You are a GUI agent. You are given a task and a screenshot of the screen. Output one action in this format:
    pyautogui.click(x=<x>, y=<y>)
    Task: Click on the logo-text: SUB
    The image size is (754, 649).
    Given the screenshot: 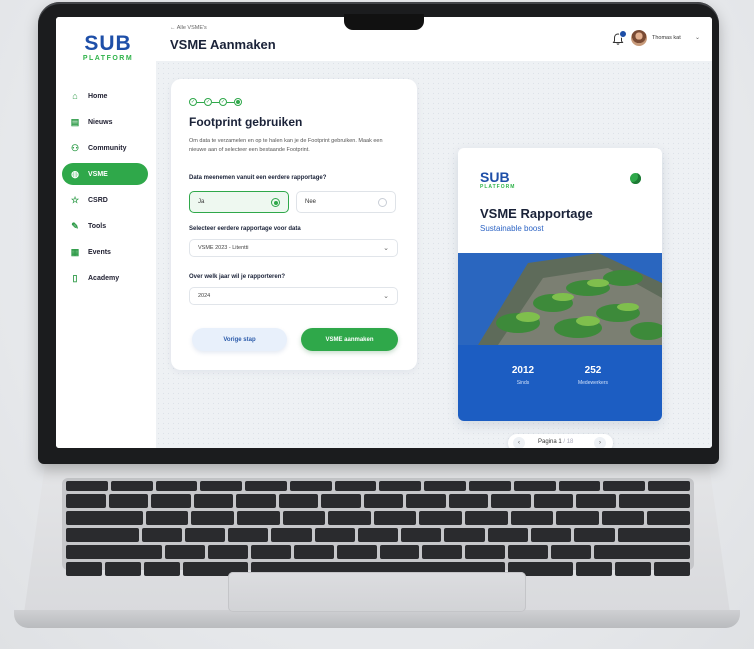 What is the action you would take?
    pyautogui.click(x=108, y=43)
    